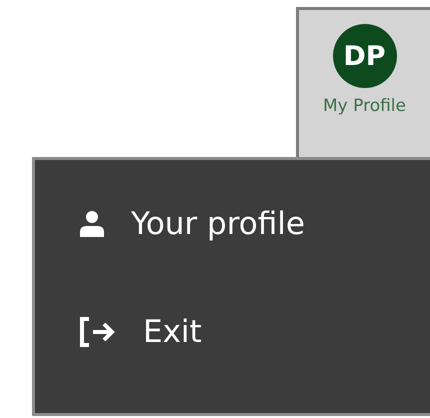 The width and height of the screenshot is (430, 418). Describe the element at coordinates (92, 224) in the screenshot. I see `person-icon` at that location.